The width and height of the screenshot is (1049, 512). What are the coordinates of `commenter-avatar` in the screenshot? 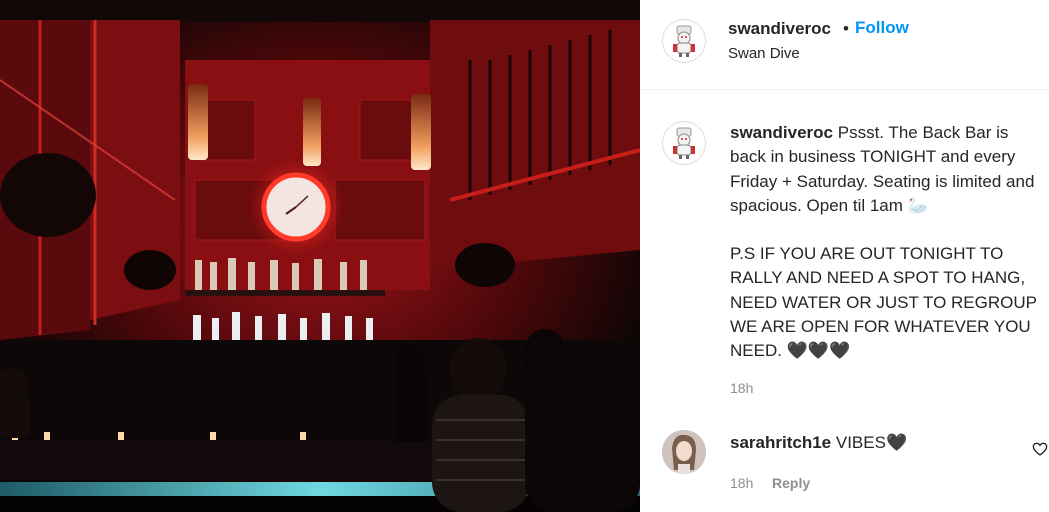 It's located at (684, 452).